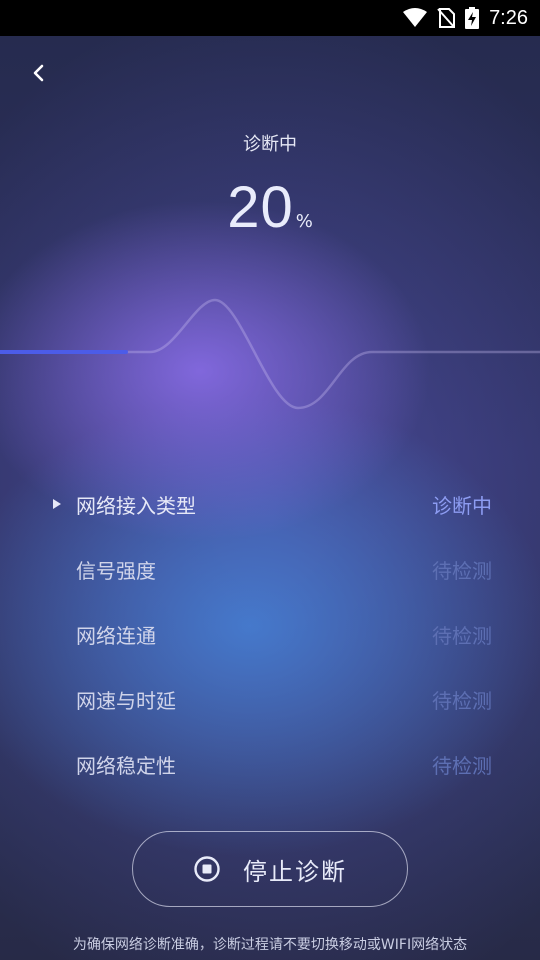 The height and width of the screenshot is (960, 540). What do you see at coordinates (472, 18) in the screenshot?
I see `battery-charging-icon` at bounding box center [472, 18].